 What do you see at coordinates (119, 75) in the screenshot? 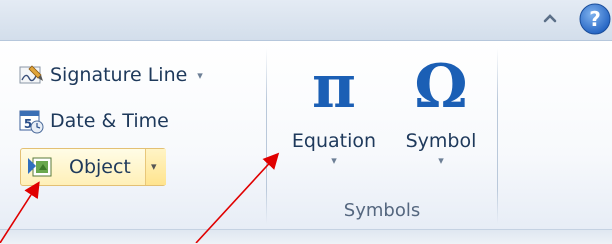
I see `signature-line-label: Signature Line` at bounding box center [119, 75].